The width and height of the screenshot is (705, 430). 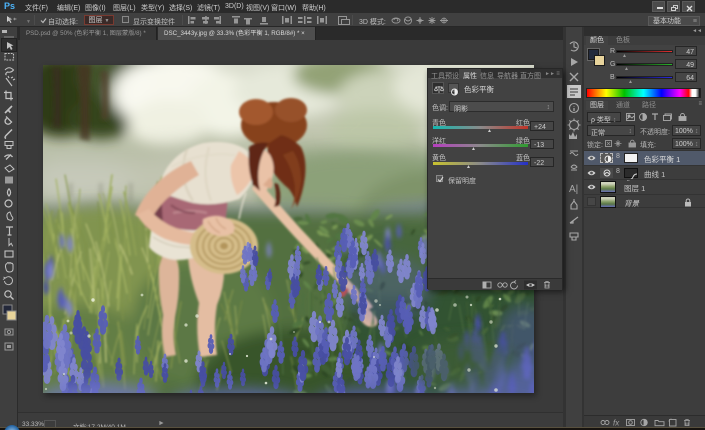 What do you see at coordinates (616, 423) in the screenshot?
I see `svg-text: fx` at bounding box center [616, 423].